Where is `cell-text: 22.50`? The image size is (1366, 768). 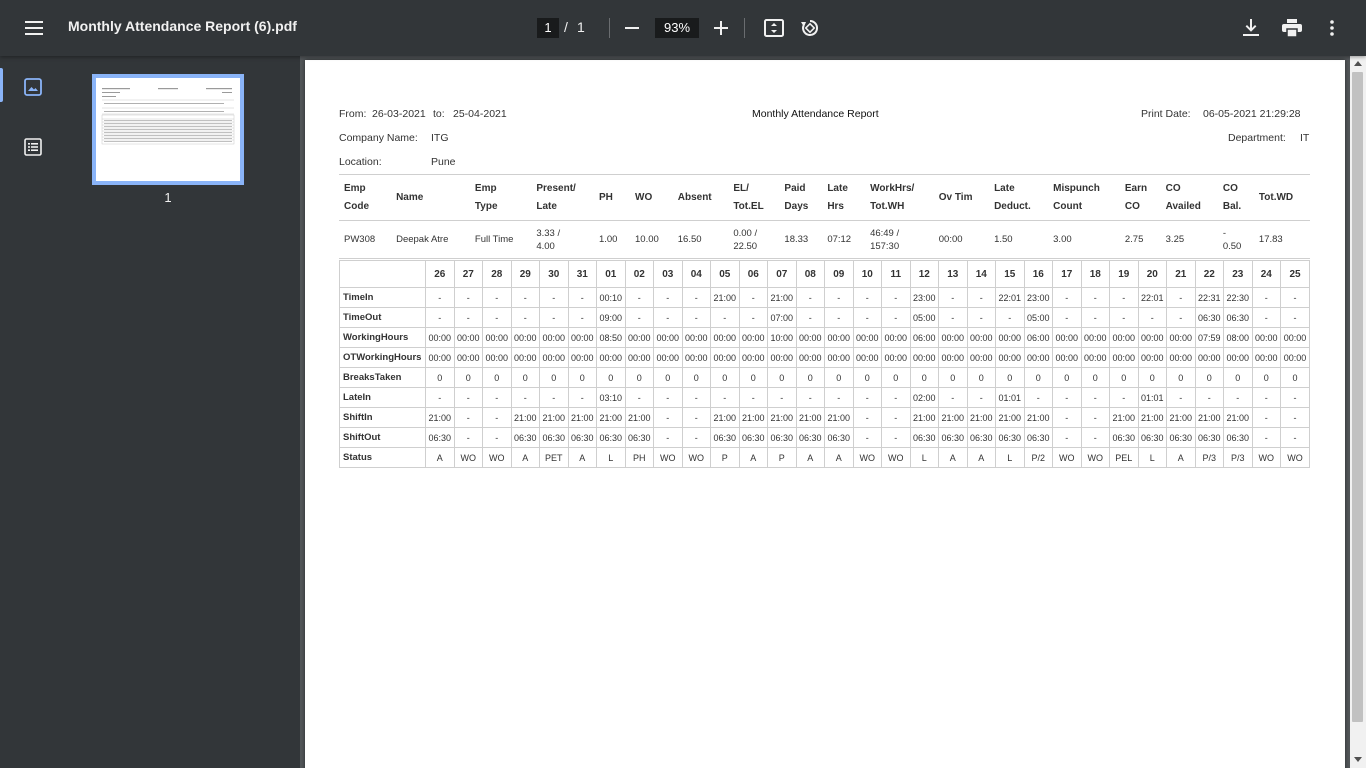
cell-text: 22.50 is located at coordinates (745, 246).